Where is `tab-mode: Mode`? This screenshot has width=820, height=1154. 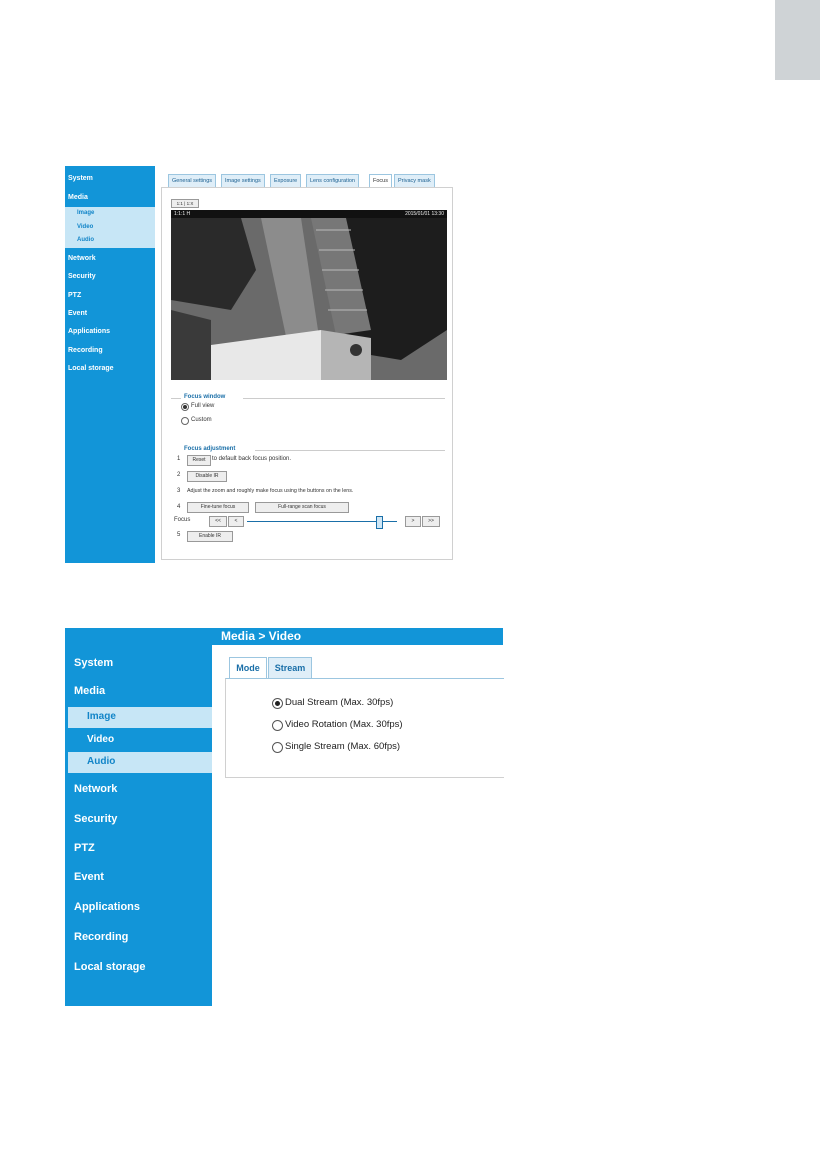
tab-mode: Mode is located at coordinates (248, 668).